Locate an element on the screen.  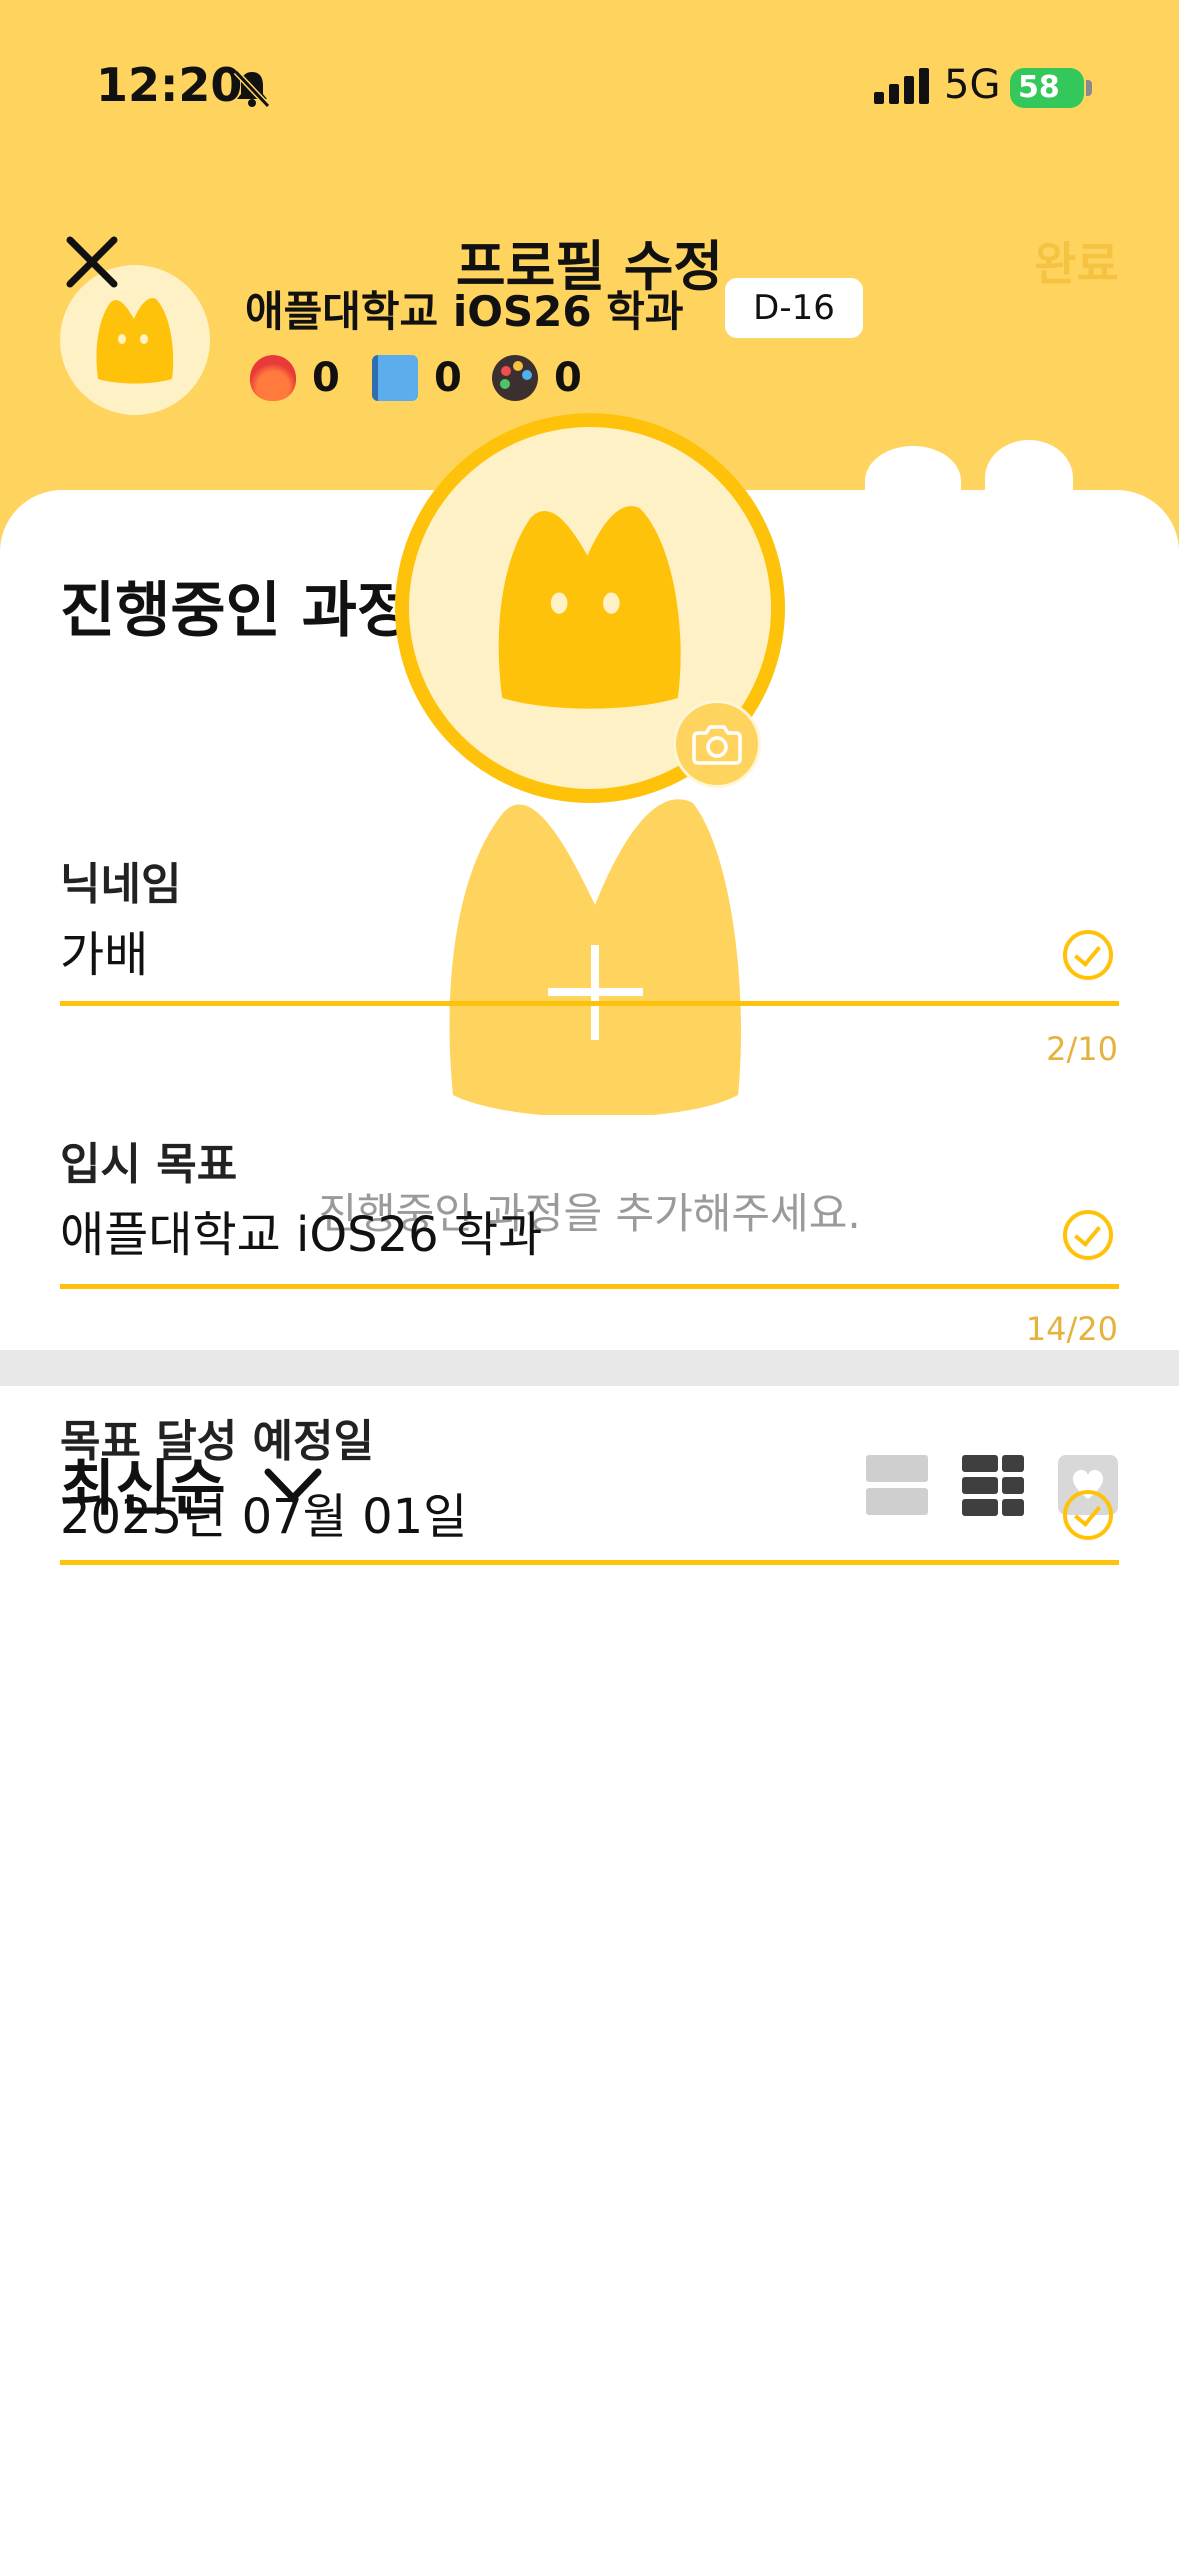
section-divider is located at coordinates (589, 1368).